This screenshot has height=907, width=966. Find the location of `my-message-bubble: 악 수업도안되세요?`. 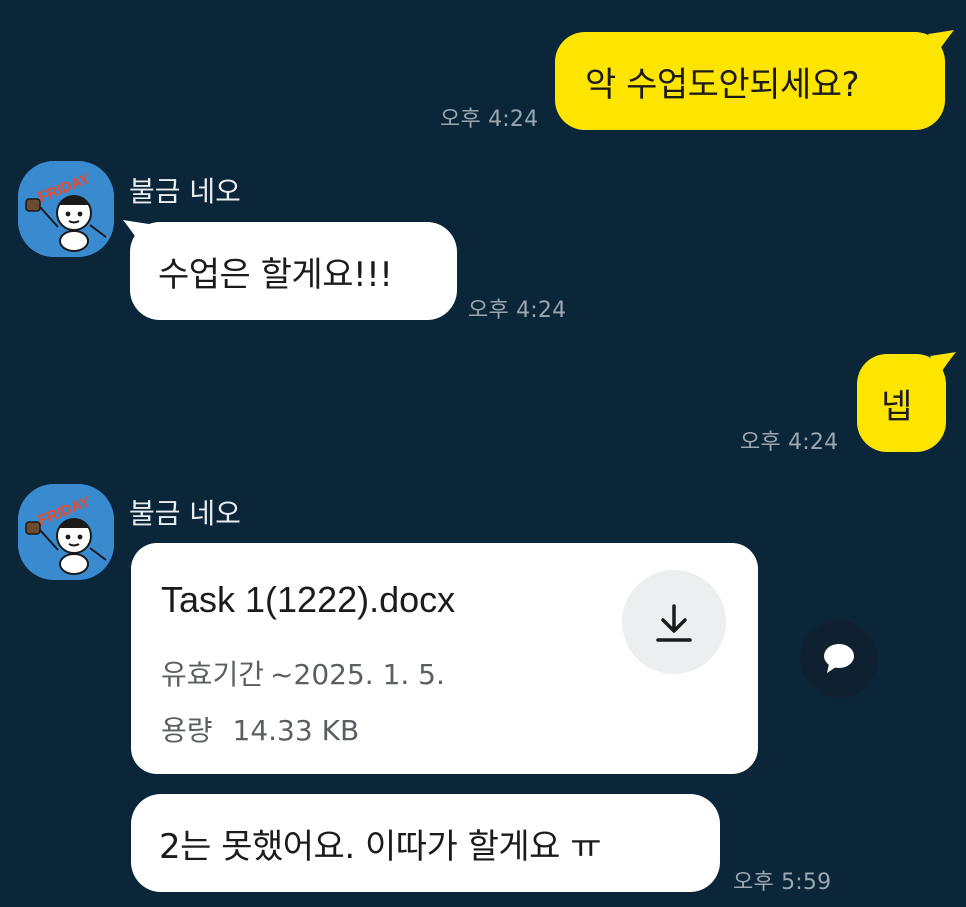

my-message-bubble: 악 수업도안되세요? is located at coordinates (750, 81).